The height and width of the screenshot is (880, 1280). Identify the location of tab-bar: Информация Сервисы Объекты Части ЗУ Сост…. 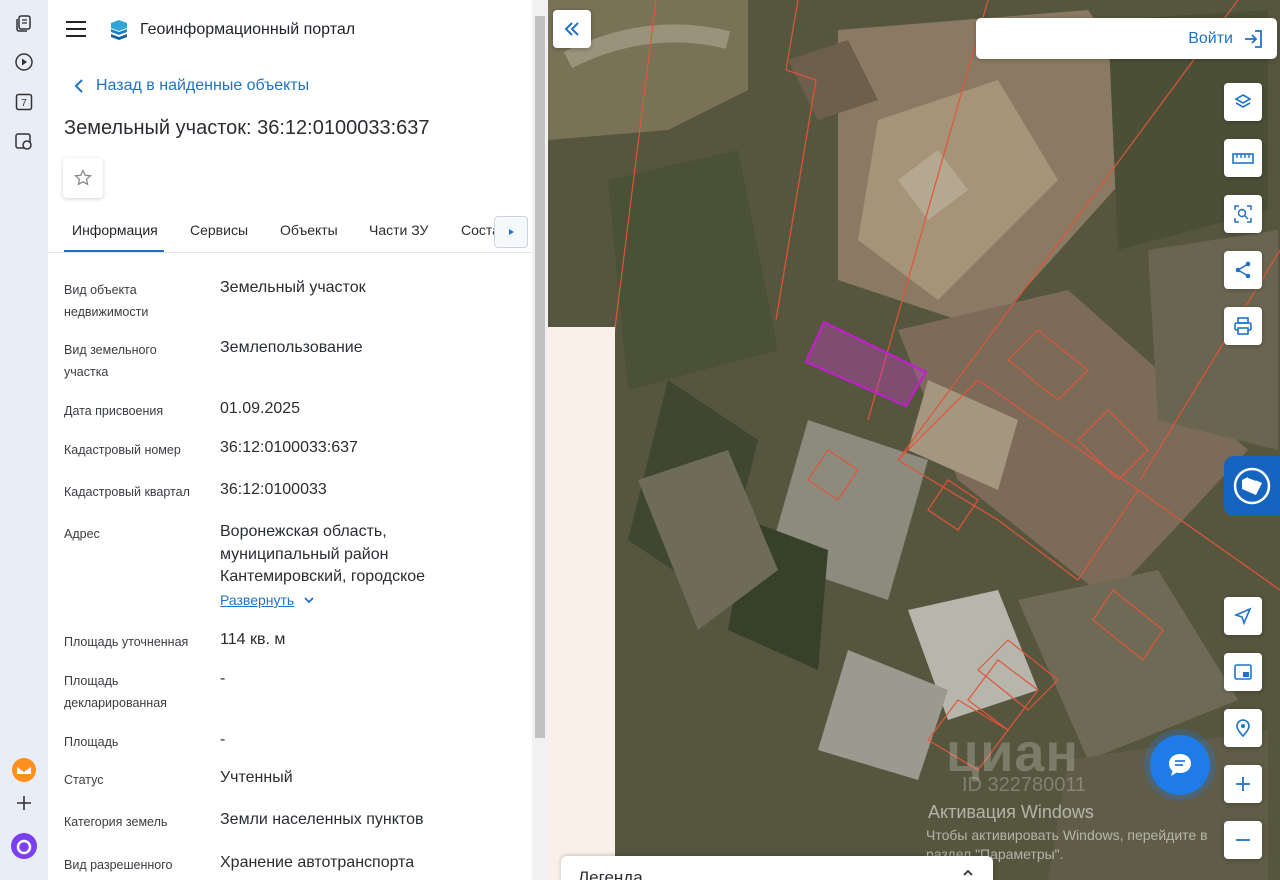
(290, 231).